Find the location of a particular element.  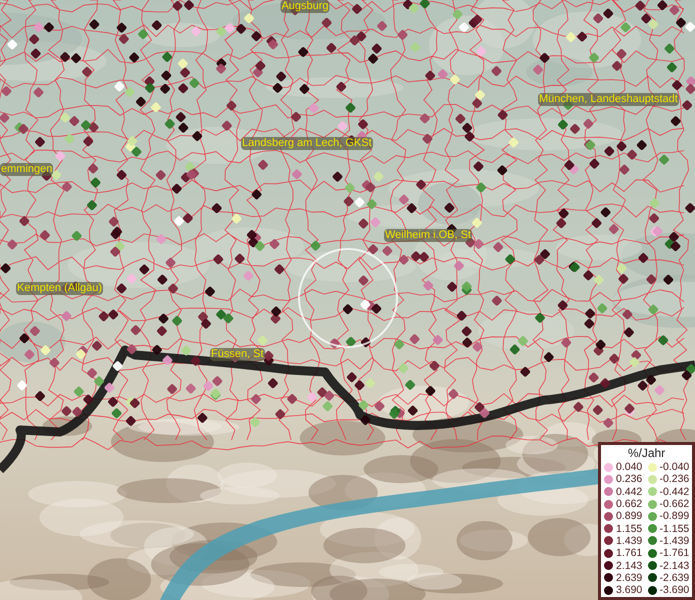

place-label: emmingen is located at coordinates (27, 169).